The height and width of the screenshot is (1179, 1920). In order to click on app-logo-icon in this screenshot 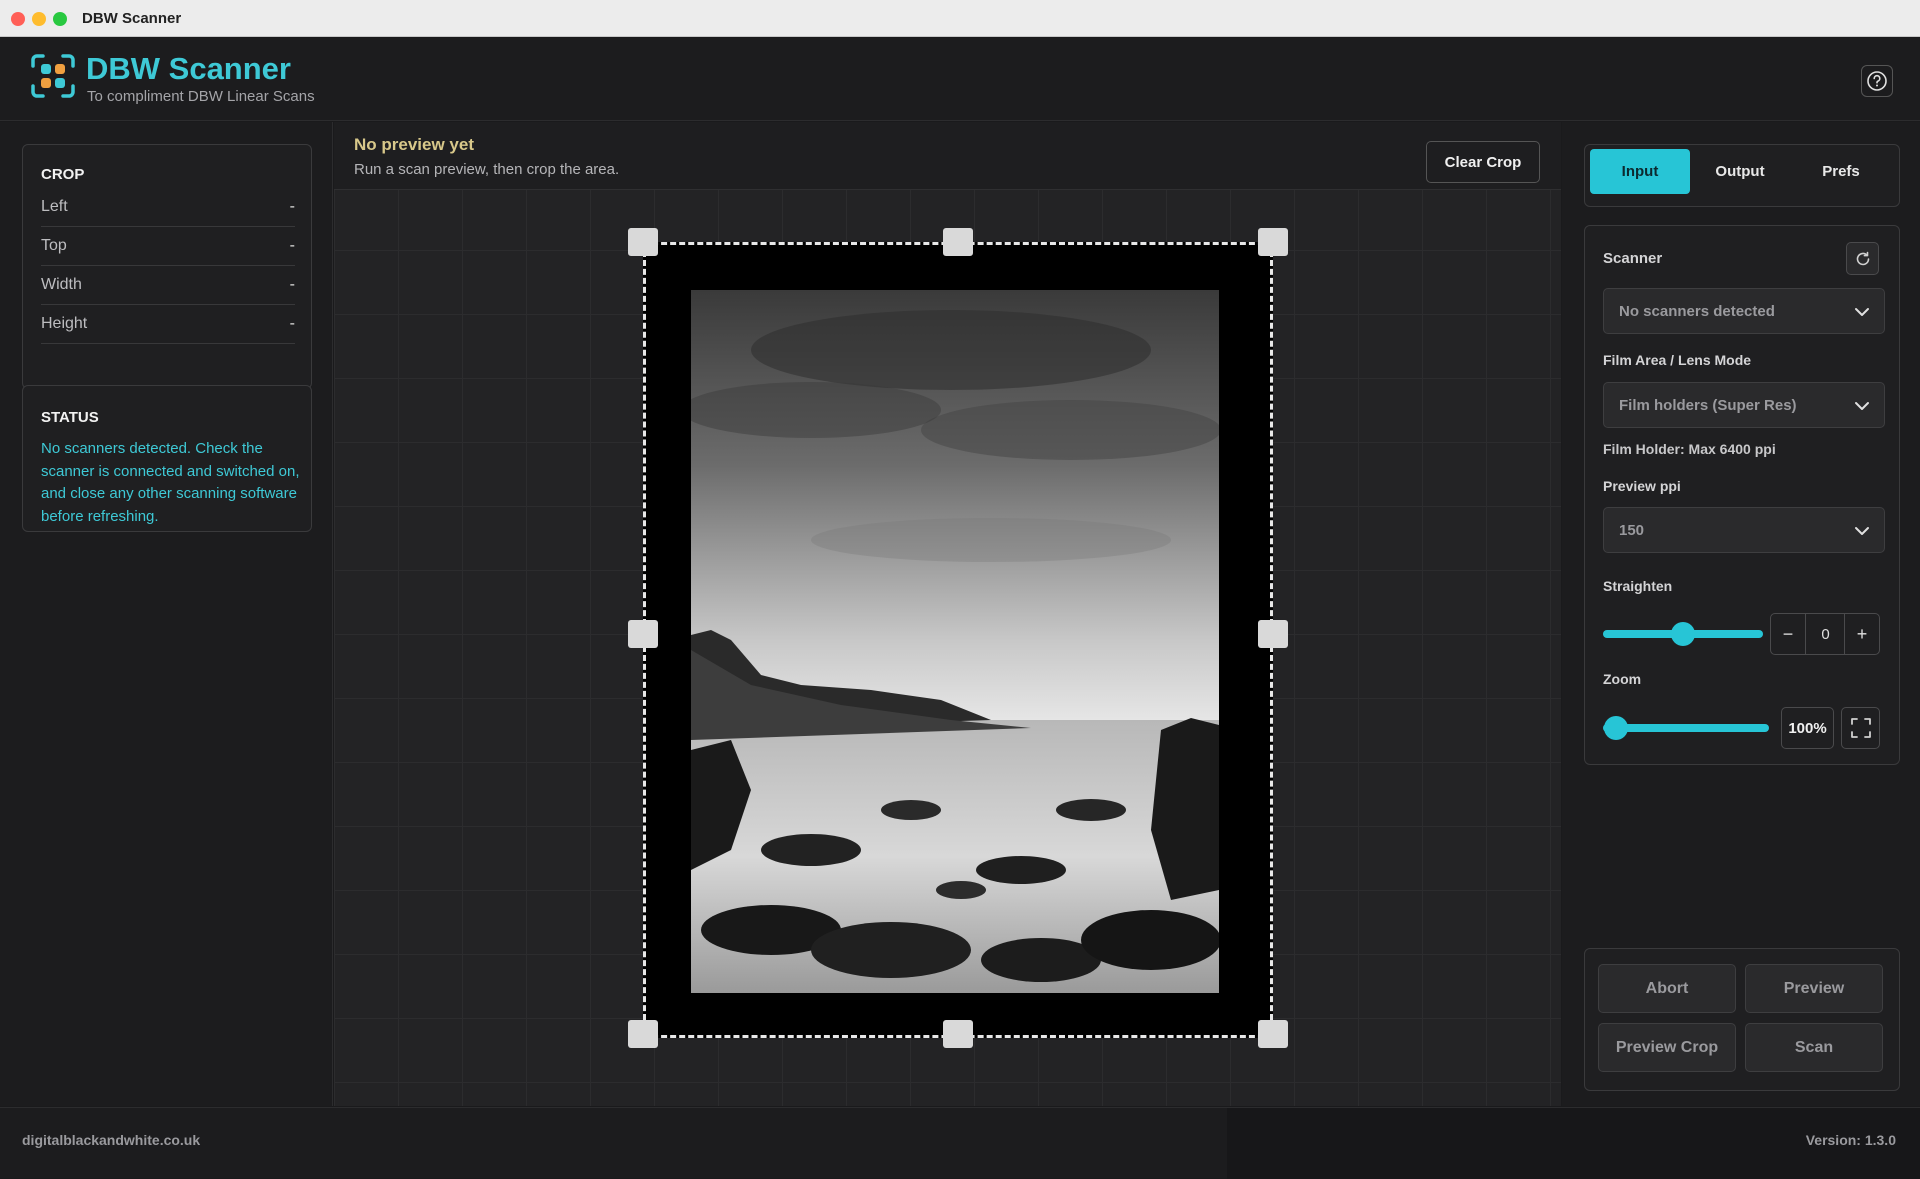, I will do `click(53, 76)`.